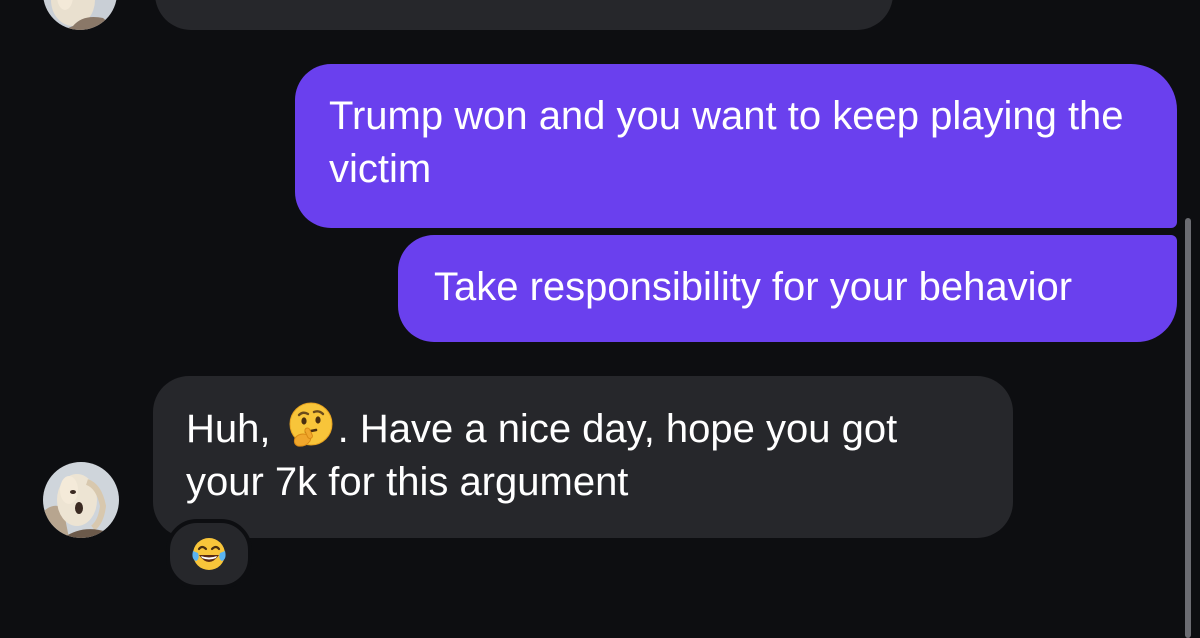 The width and height of the screenshot is (1200, 638). I want to click on message-text: Take responsibility for your behavior, so click(753, 287).